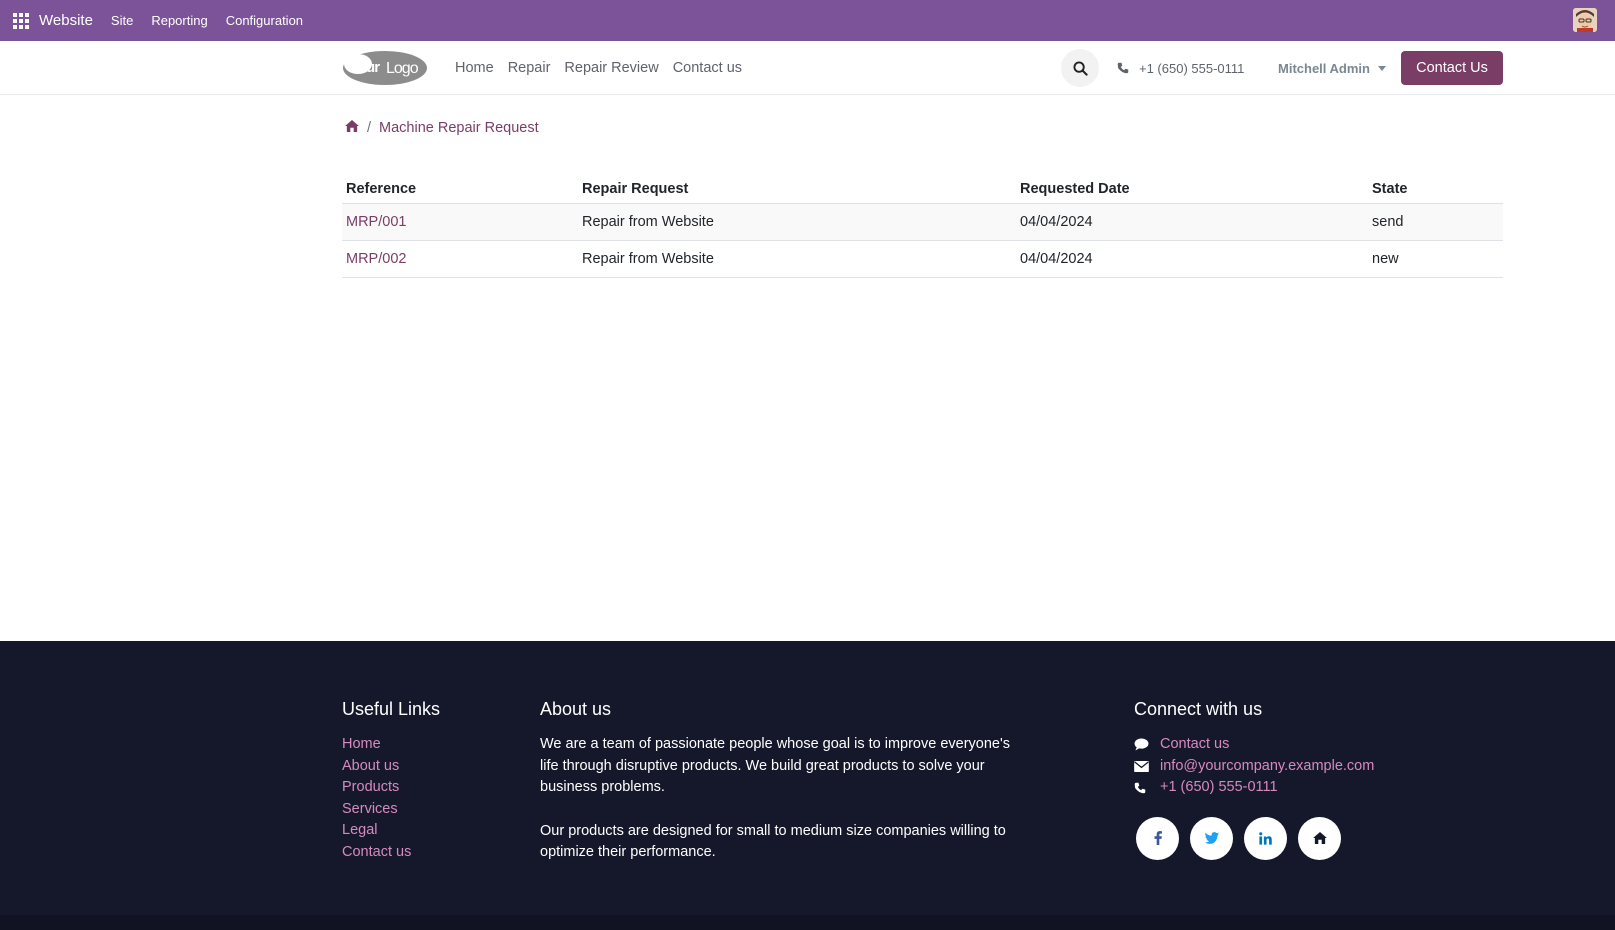 The width and height of the screenshot is (1615, 930). Describe the element at coordinates (1192, 189) in the screenshot. I see `column-requested-date: Requested Date` at that location.